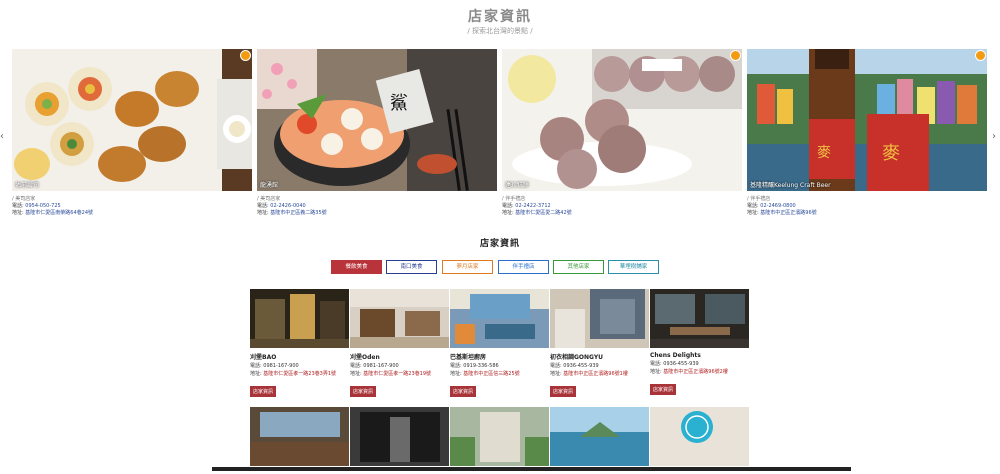 The height and width of the screenshot is (474, 1000). Describe the element at coordinates (622, 120) in the screenshot. I see `card-image-mochi` at that location.